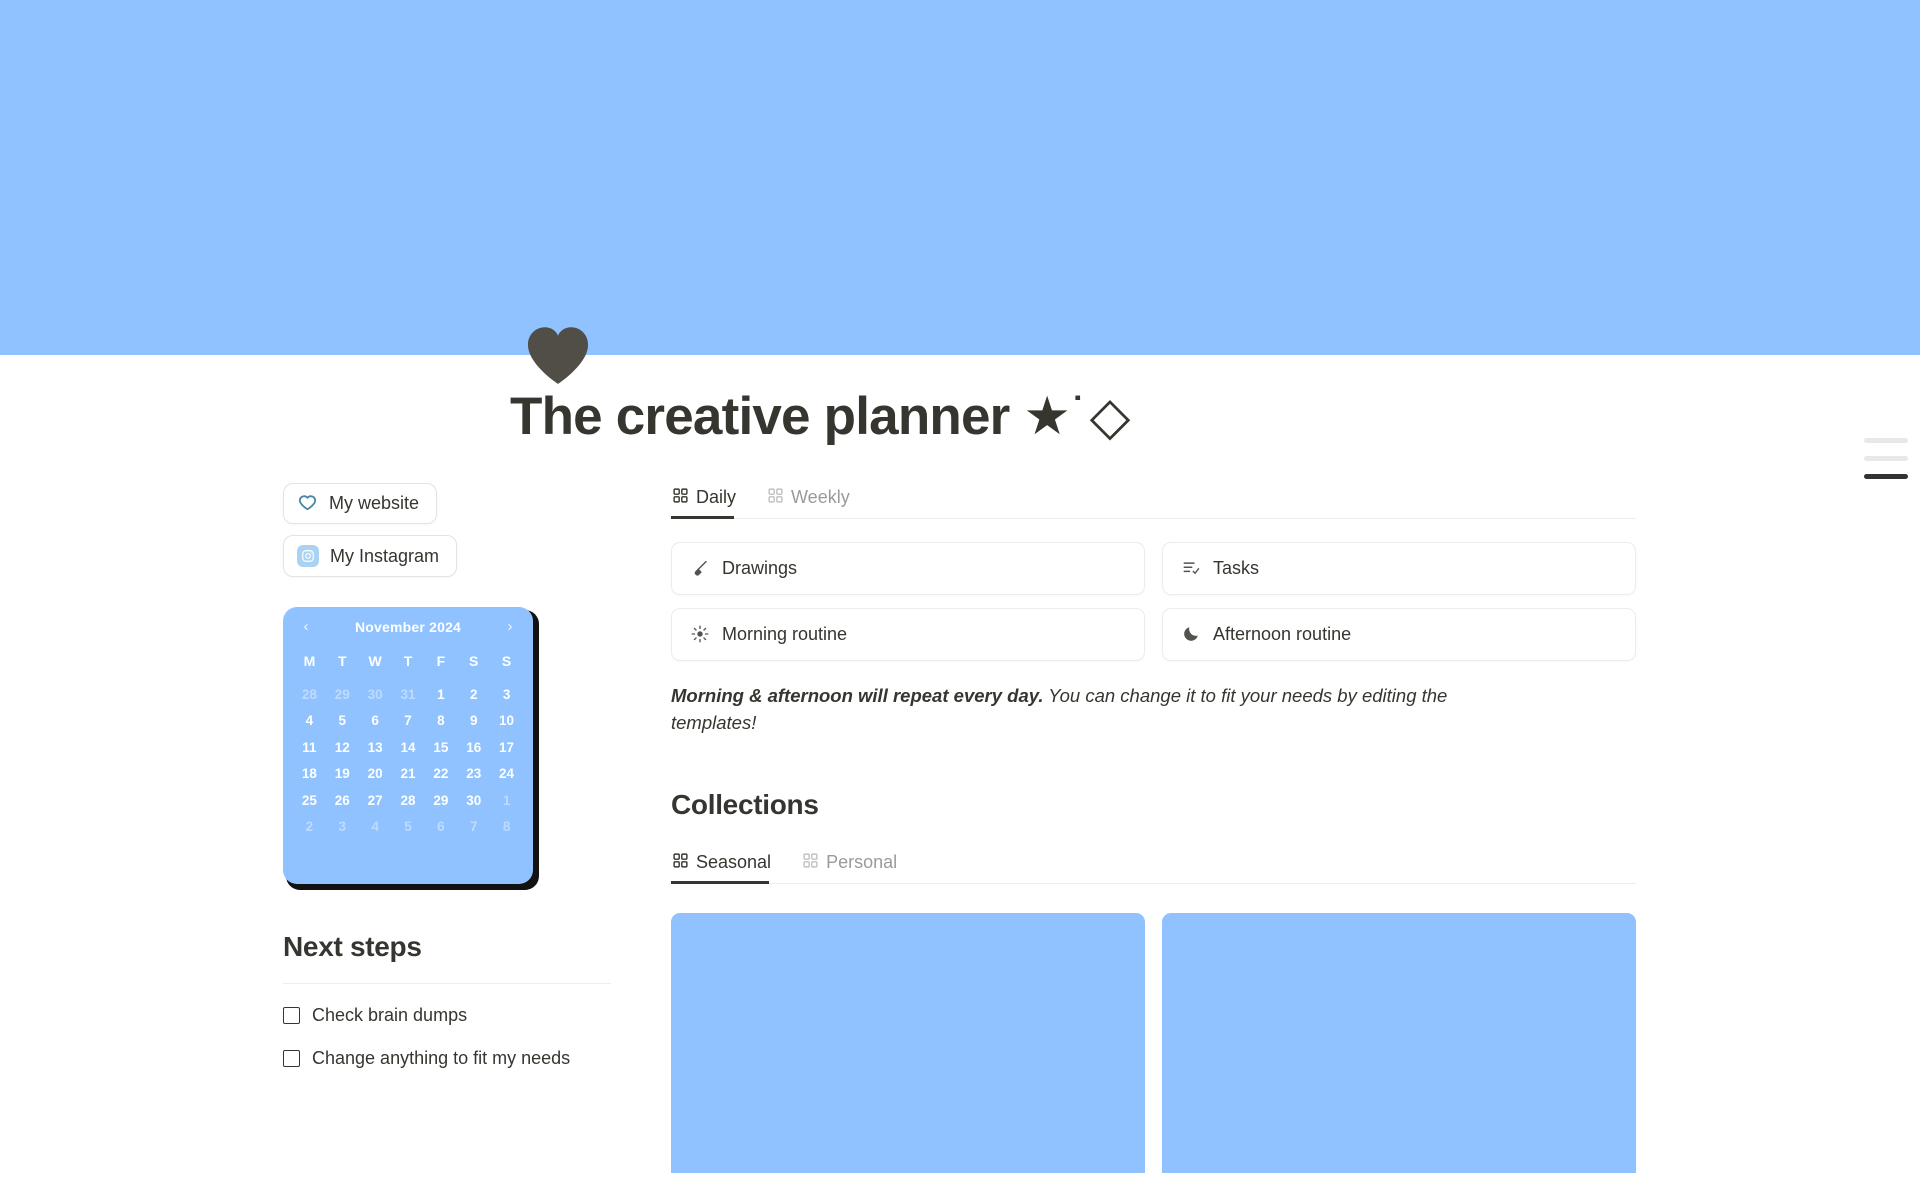  What do you see at coordinates (700, 568) in the screenshot?
I see `paintbrush-icon` at bounding box center [700, 568].